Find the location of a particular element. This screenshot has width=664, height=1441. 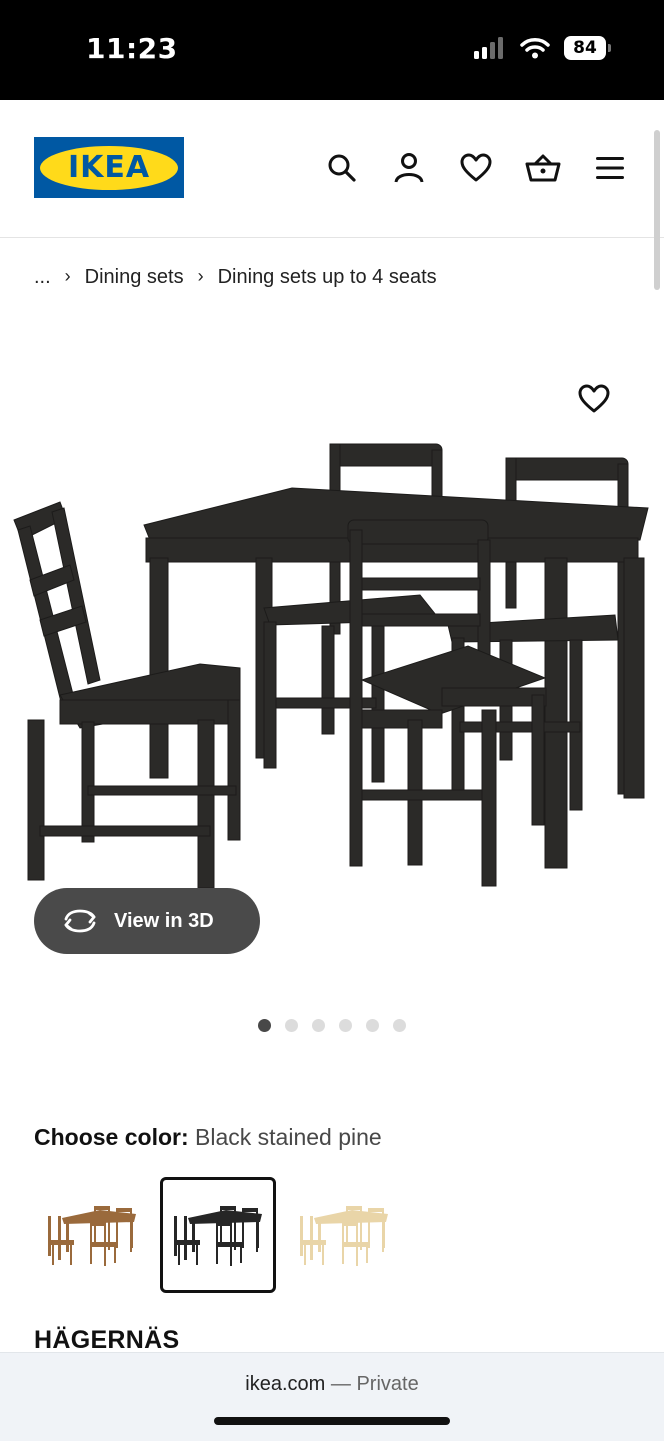

cart-button is located at coordinates (543, 168).